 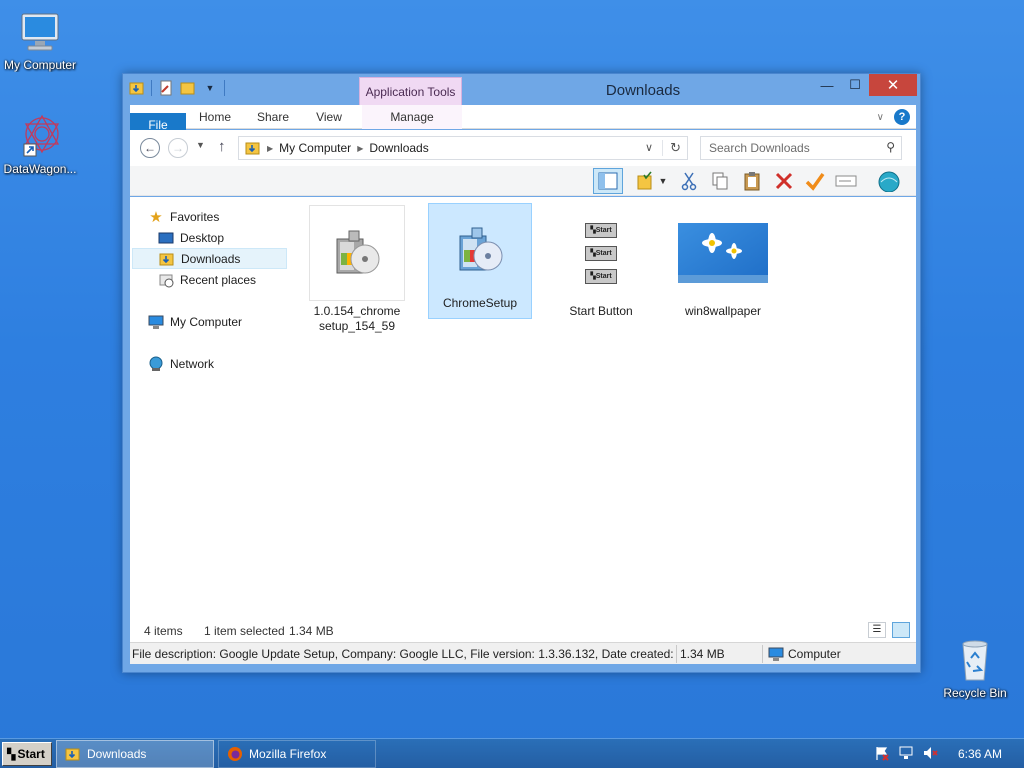 What do you see at coordinates (523, 121) in the screenshot?
I see `ribbon-tabs: File Home Share View Manage ∨ ?` at bounding box center [523, 121].